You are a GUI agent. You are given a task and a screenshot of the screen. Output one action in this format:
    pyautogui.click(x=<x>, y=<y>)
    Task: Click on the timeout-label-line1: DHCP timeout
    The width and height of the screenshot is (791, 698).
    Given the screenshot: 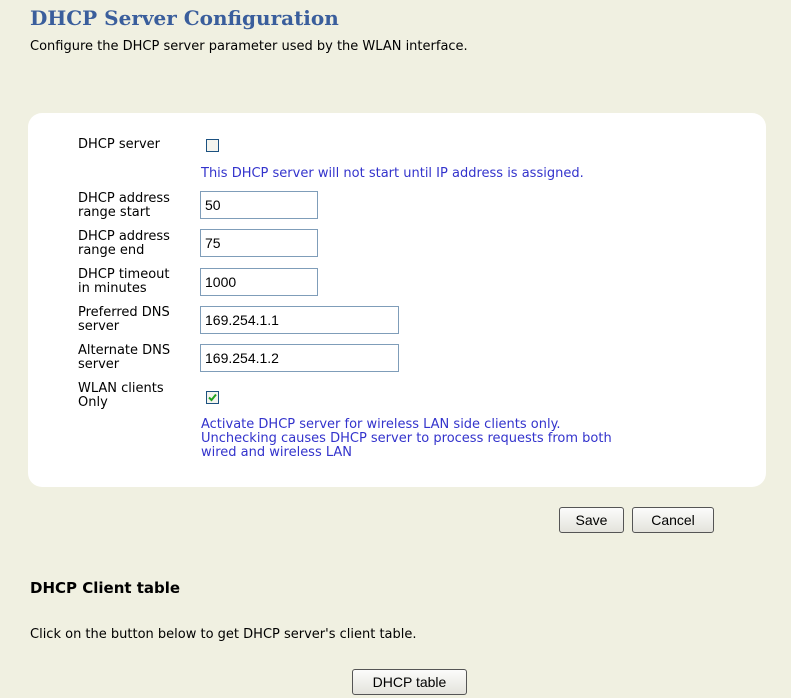 What is the action you would take?
    pyautogui.click(x=124, y=274)
    